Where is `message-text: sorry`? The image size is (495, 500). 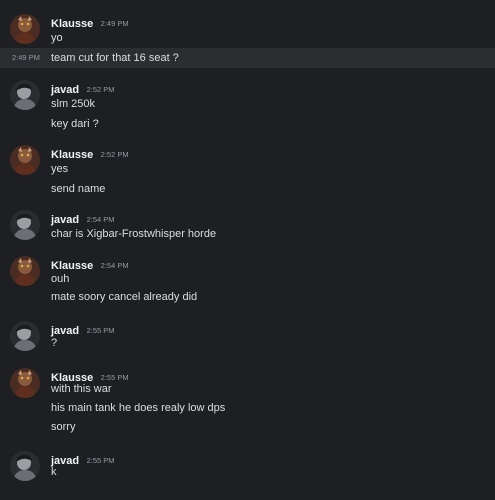 message-text: sorry is located at coordinates (63, 427).